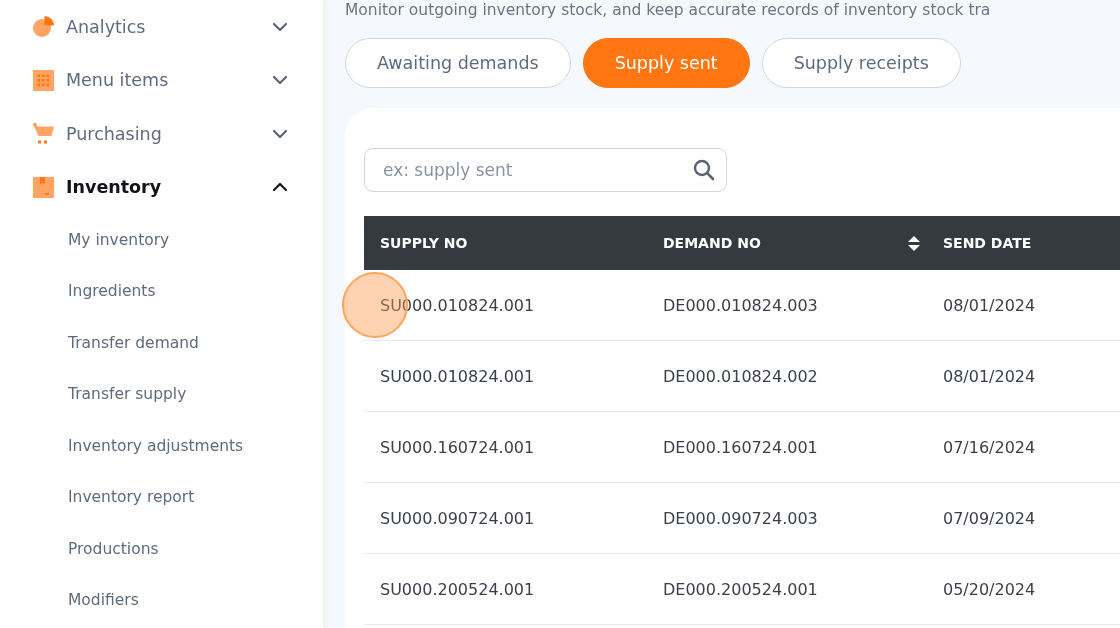  Describe the element at coordinates (457, 518) in the screenshot. I see `supply-number: SU000.090724.001` at that location.